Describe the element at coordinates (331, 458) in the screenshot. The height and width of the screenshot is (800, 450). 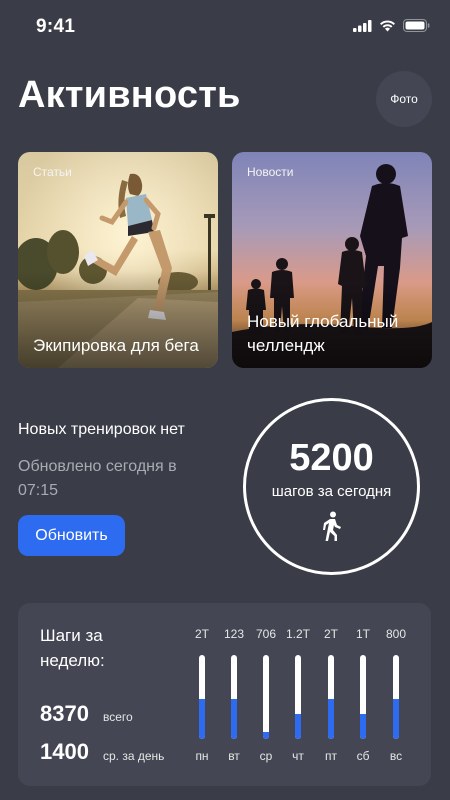
I see `steps-count: 5200` at that location.